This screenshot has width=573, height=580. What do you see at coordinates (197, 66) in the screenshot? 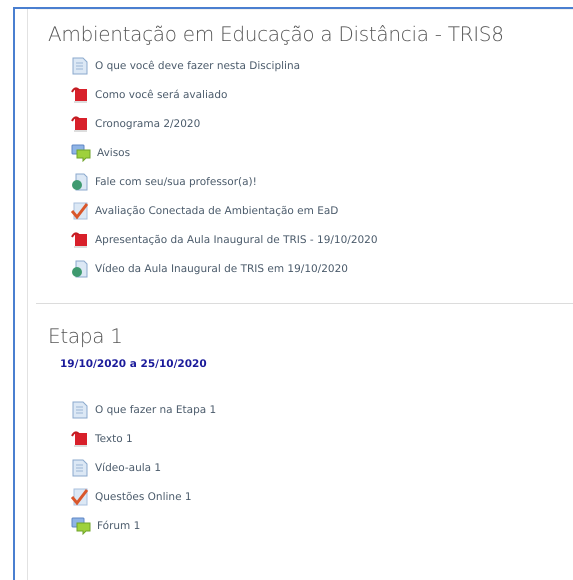
I see `activity-link: O que você deve fazer nesta Disciplina` at bounding box center [197, 66].